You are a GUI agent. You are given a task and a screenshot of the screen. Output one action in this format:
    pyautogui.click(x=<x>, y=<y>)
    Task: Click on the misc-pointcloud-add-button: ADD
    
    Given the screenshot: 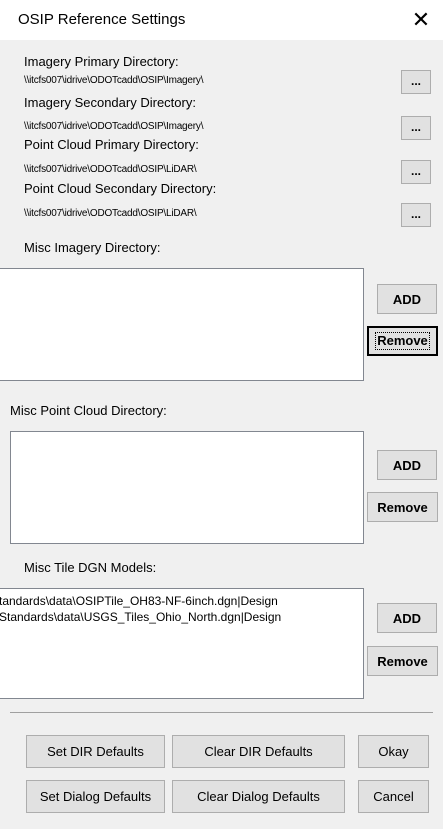 What is the action you would take?
    pyautogui.click(x=407, y=465)
    